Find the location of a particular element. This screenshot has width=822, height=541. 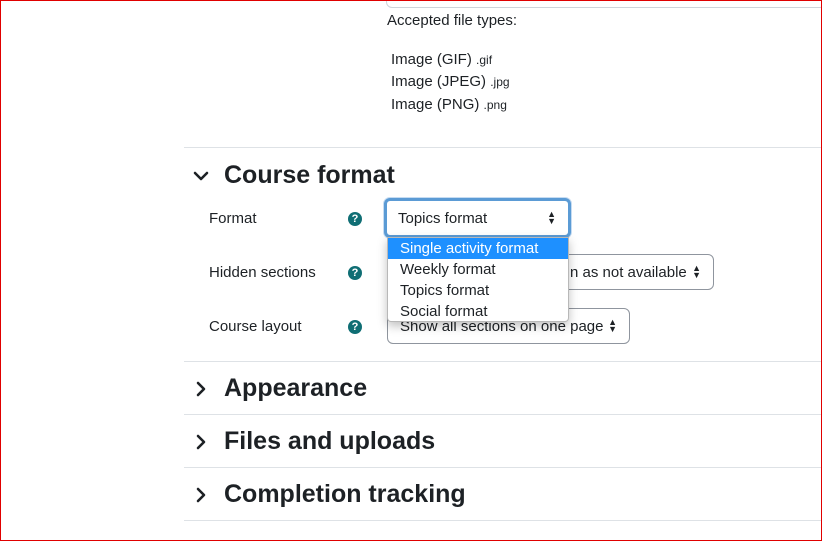

format-option: Topics format is located at coordinates (478, 290).